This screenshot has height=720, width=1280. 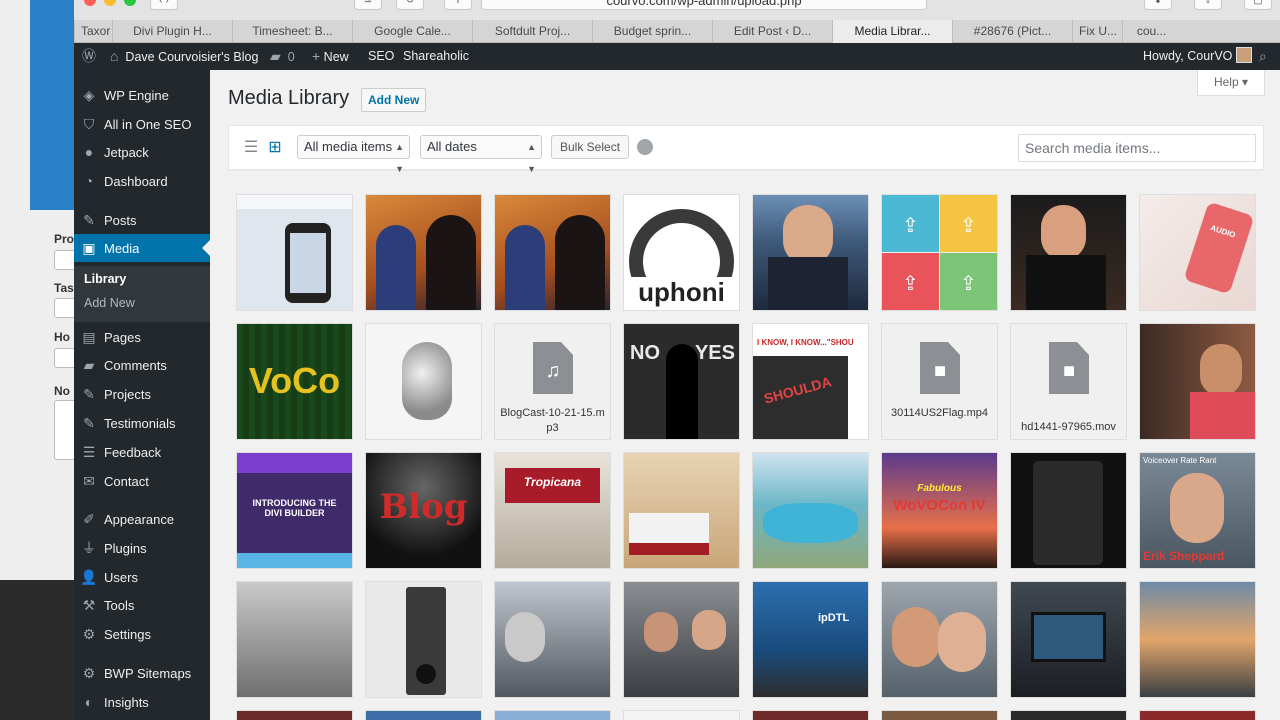 What do you see at coordinates (294, 381) in the screenshot?
I see `media-thumbnail: VoCo` at bounding box center [294, 381].